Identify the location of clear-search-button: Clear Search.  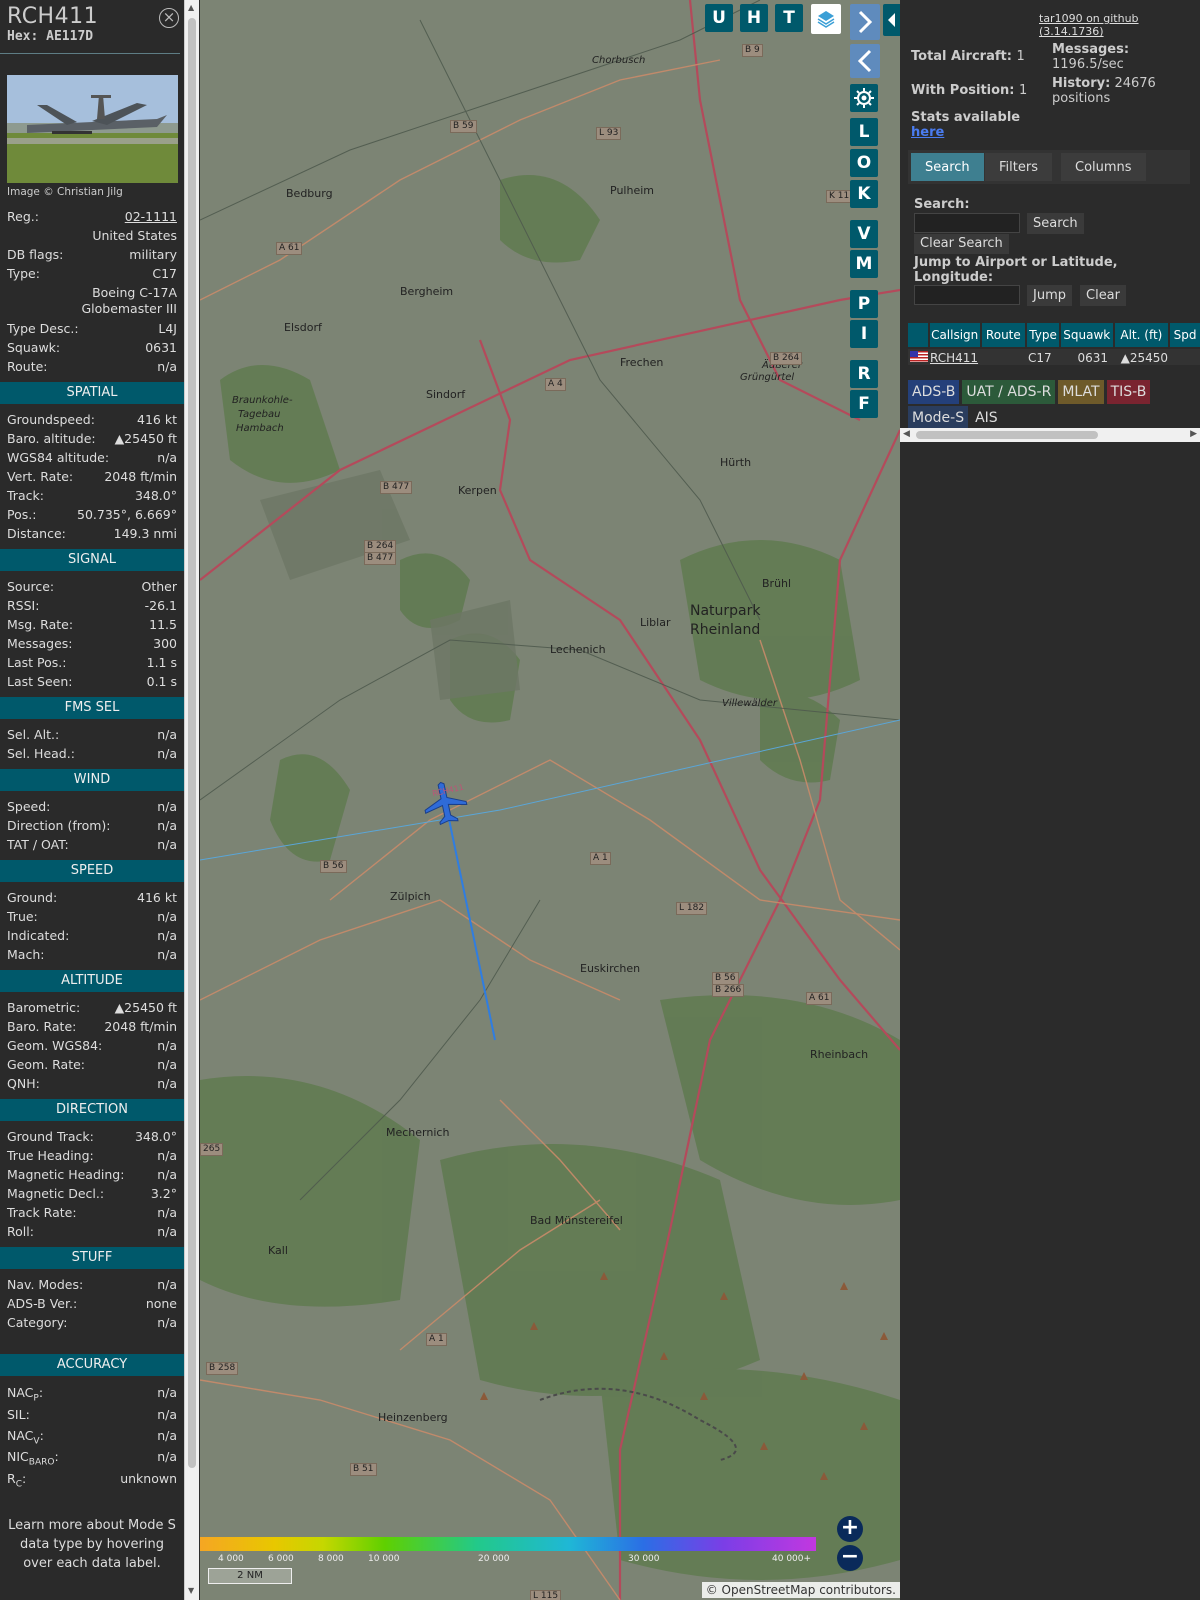
(961, 244).